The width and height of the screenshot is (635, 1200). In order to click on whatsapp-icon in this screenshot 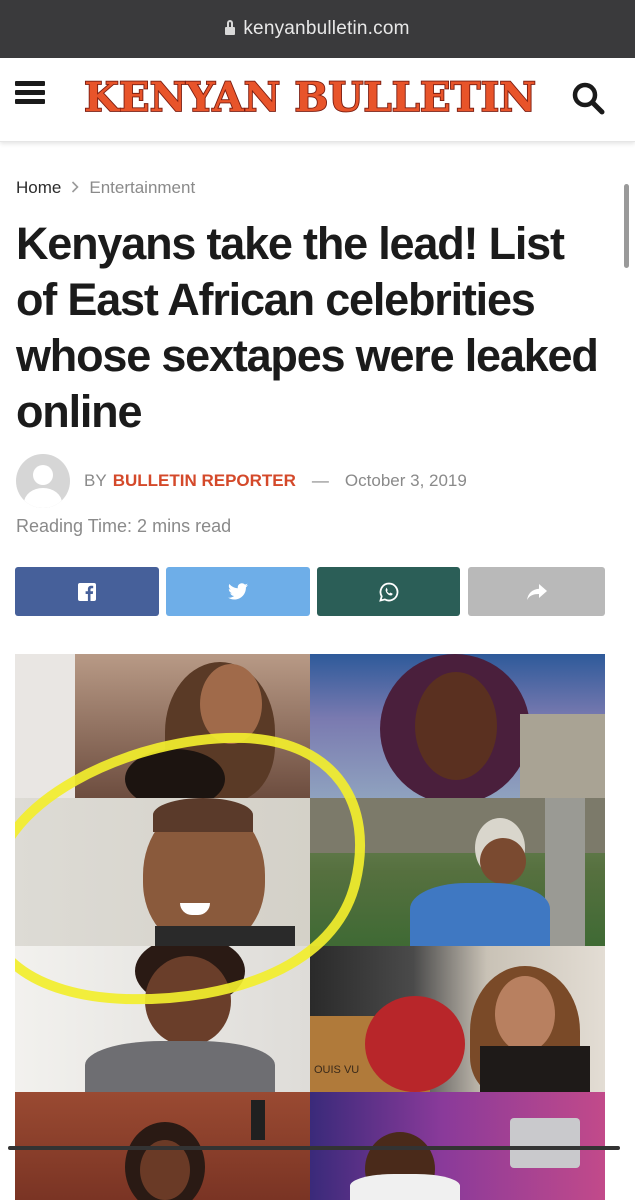, I will do `click(388, 592)`.